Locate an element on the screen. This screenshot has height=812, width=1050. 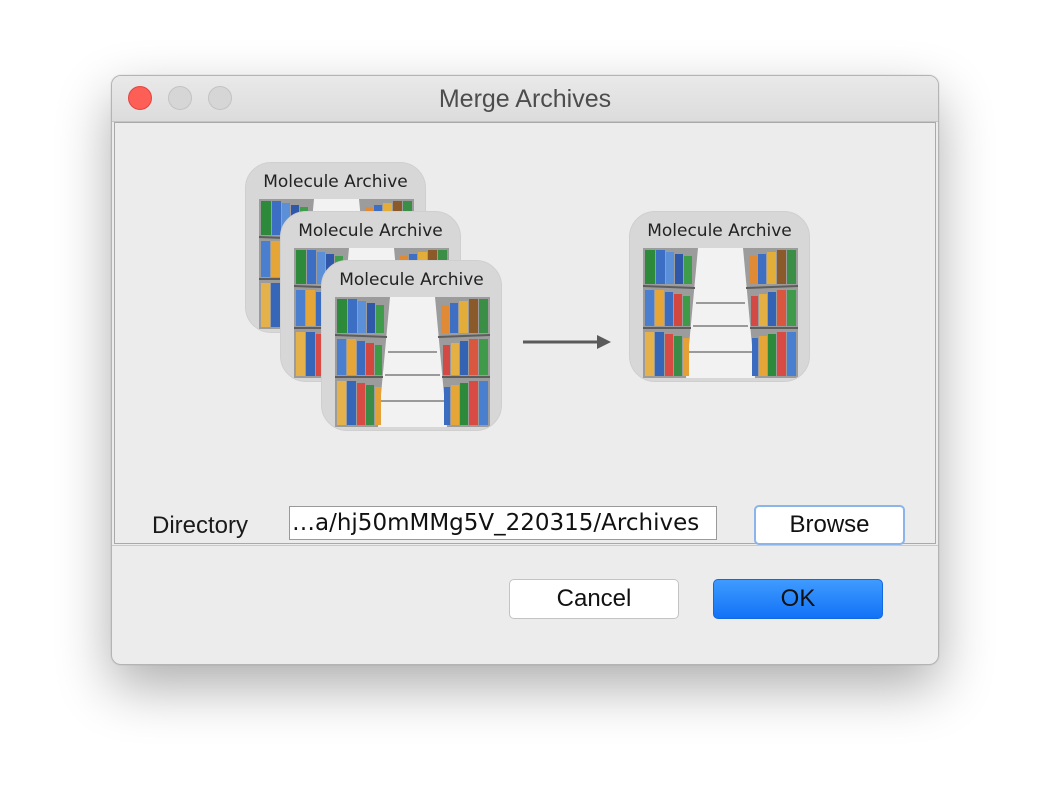
divider is located at coordinates (525, 545).